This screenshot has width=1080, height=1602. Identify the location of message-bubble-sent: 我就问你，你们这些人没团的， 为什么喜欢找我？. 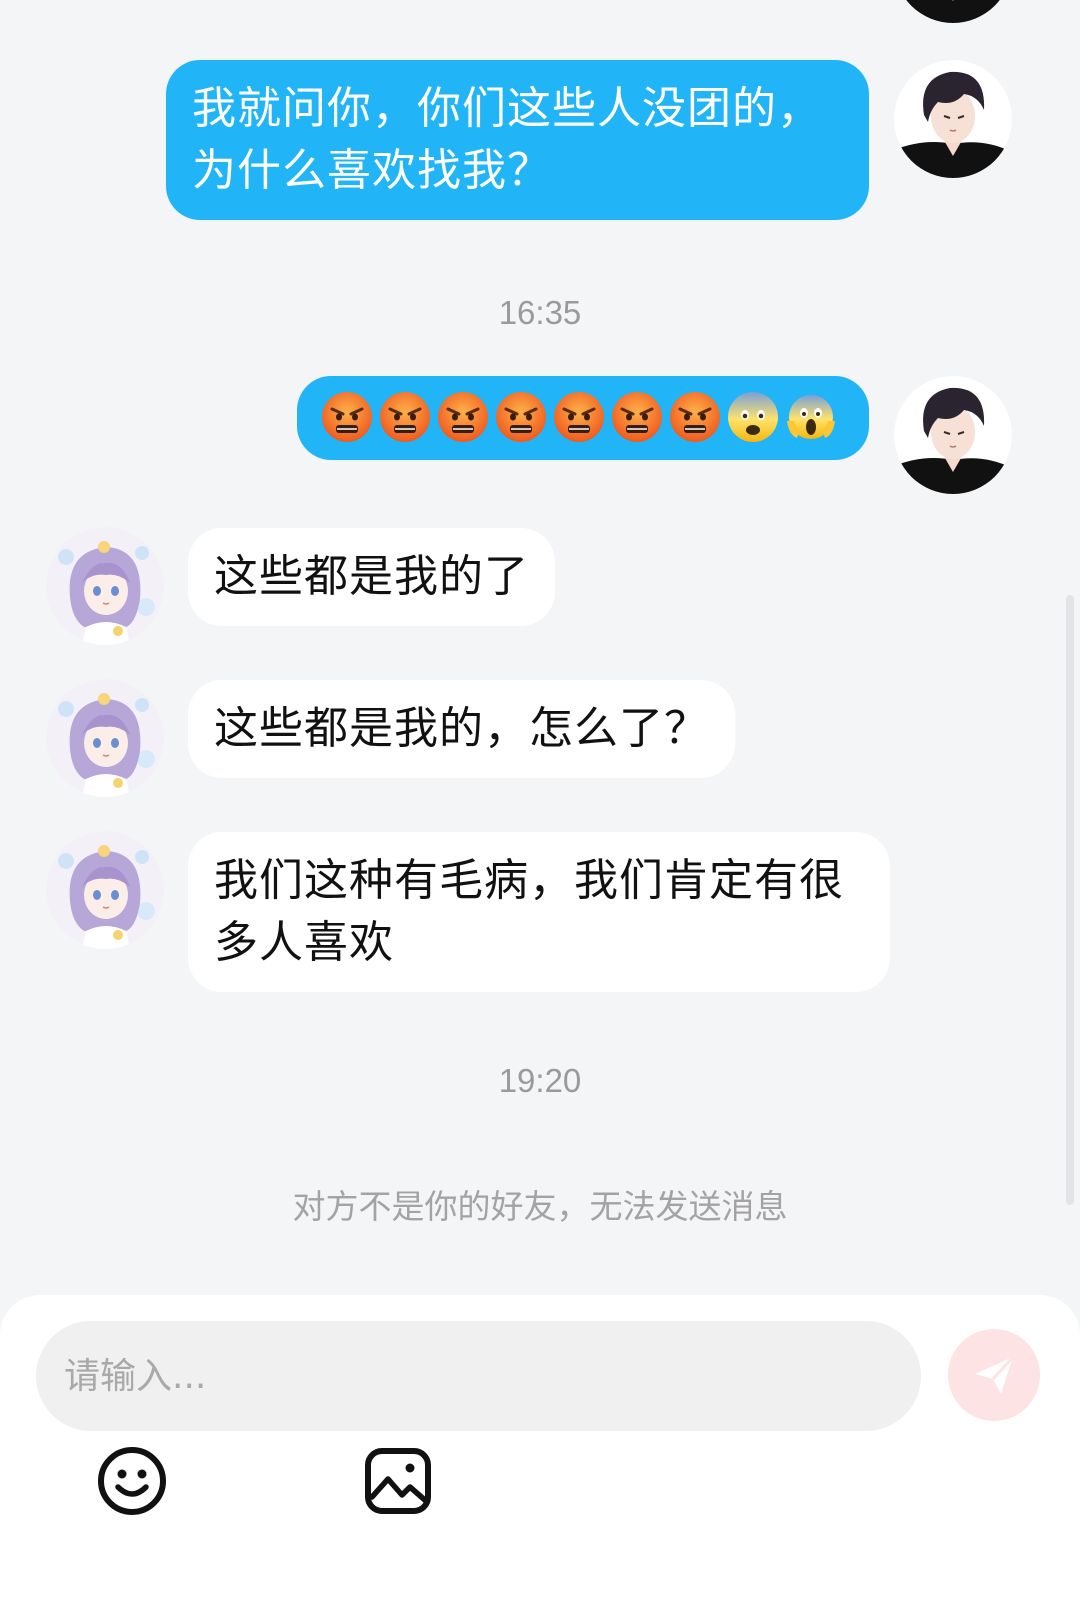
(517, 140).